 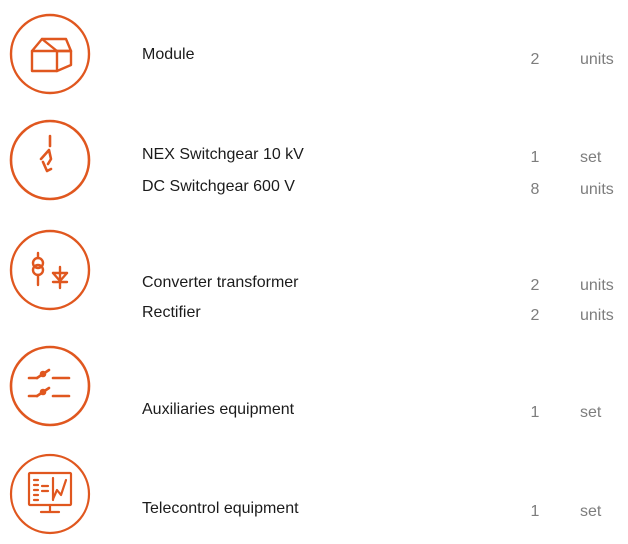 I want to click on module-box-icon, so click(x=50, y=54).